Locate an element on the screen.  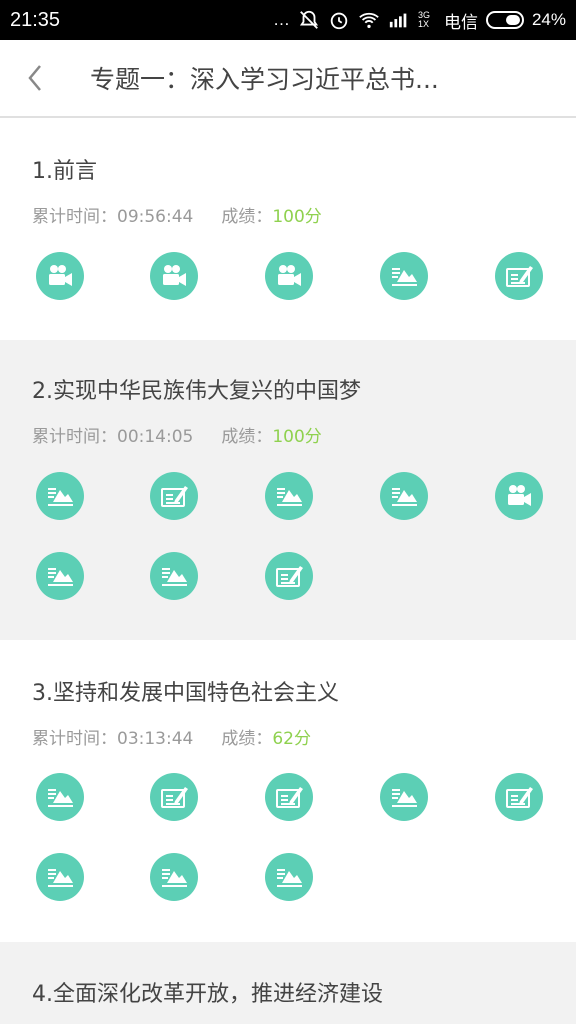
signal-icon is located at coordinates (399, 20).